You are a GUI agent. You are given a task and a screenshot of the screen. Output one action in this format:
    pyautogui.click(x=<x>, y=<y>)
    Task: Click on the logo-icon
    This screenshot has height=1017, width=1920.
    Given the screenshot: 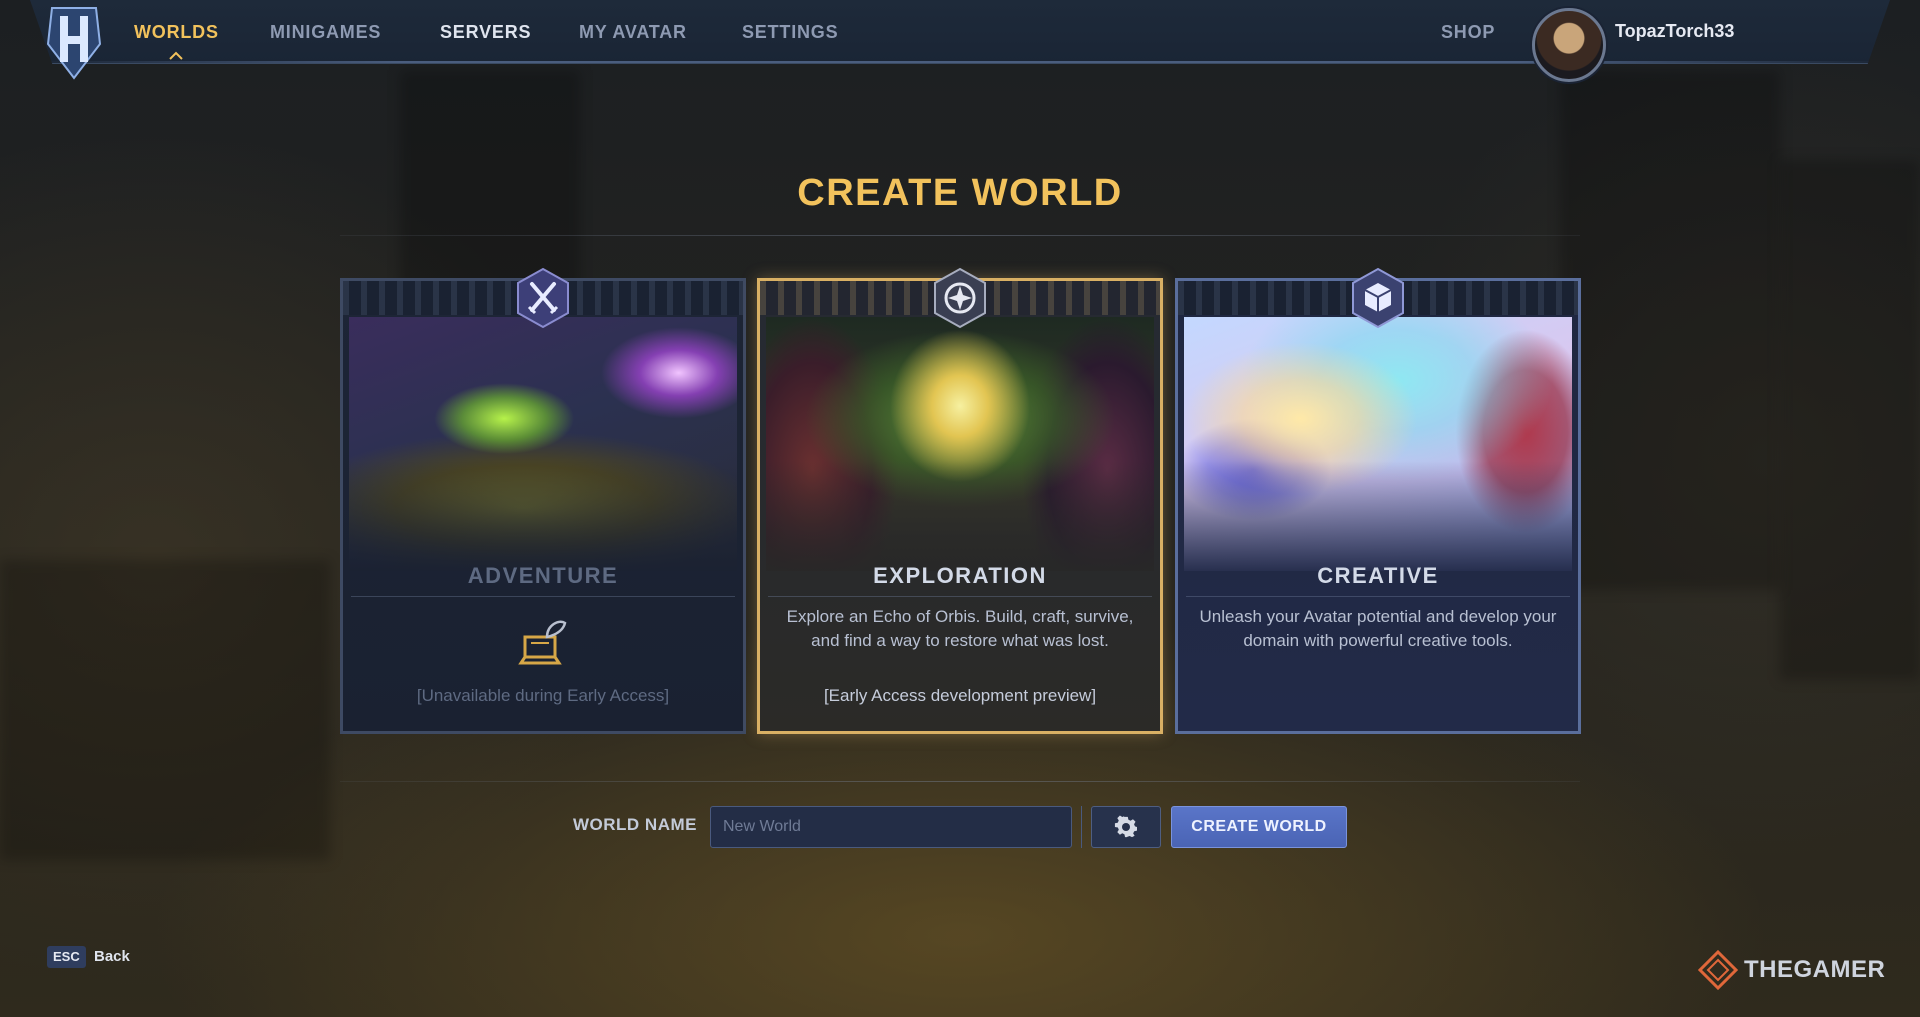 What is the action you would take?
    pyautogui.click(x=74, y=43)
    